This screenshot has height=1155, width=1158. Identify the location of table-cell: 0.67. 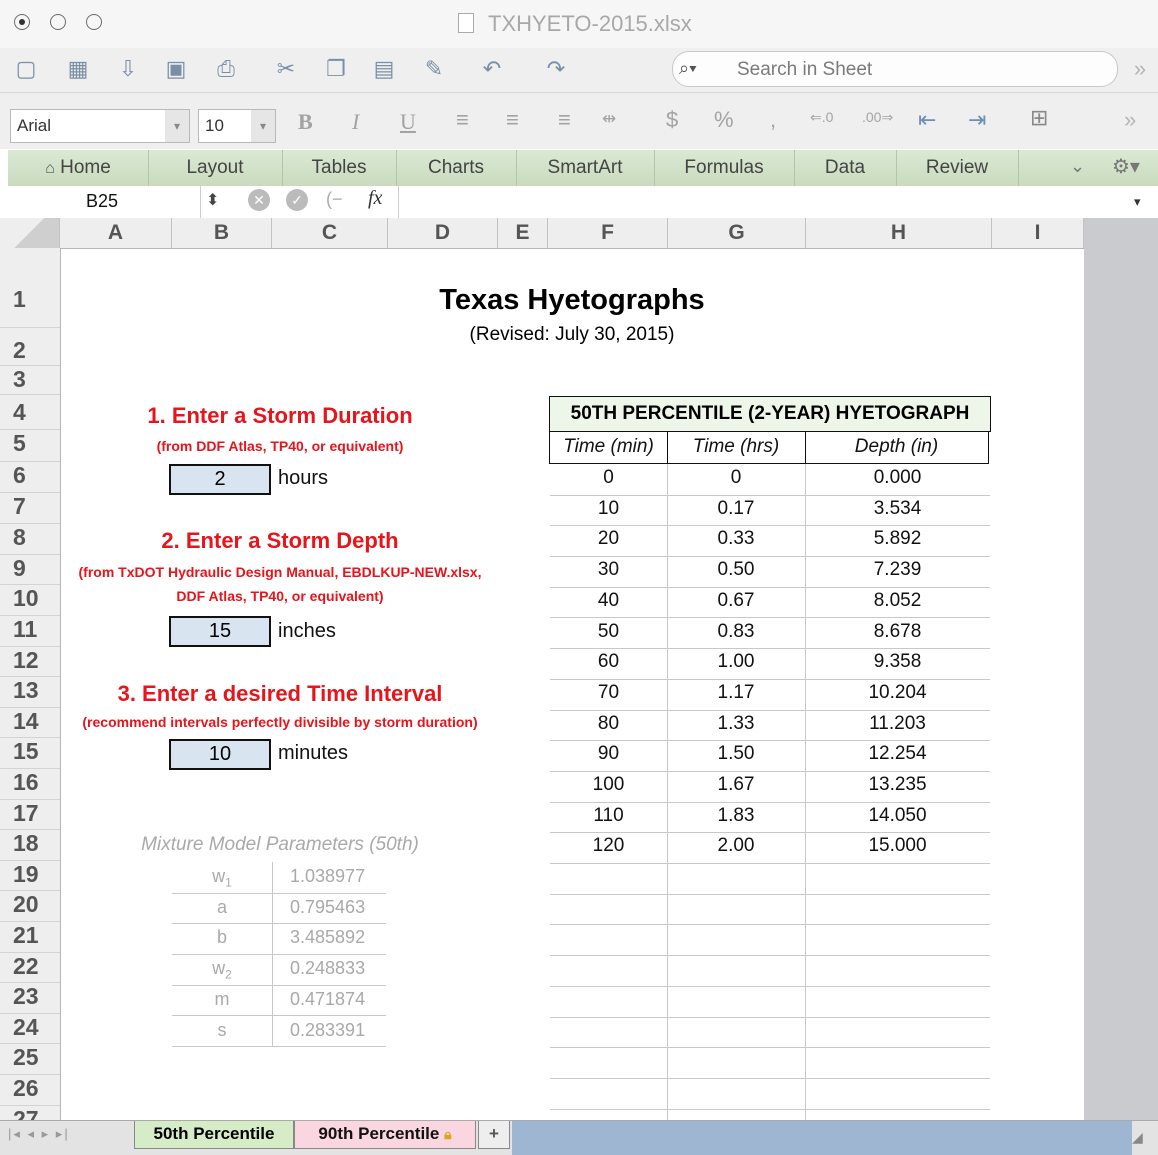
(736, 601).